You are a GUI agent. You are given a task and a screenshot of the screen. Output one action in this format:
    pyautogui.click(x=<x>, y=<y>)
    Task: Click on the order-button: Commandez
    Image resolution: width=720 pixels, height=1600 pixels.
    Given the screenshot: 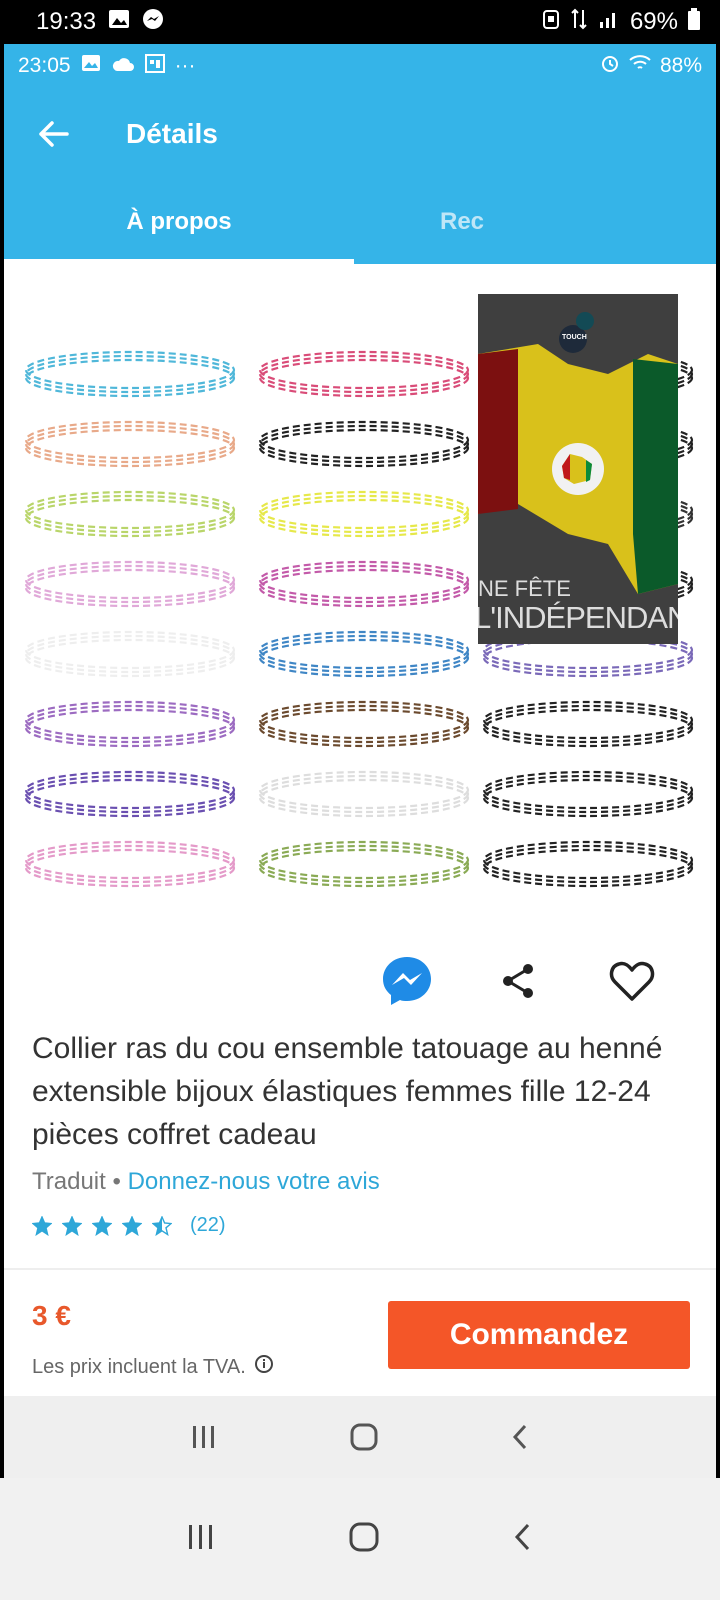 What is the action you would take?
    pyautogui.click(x=539, y=1335)
    